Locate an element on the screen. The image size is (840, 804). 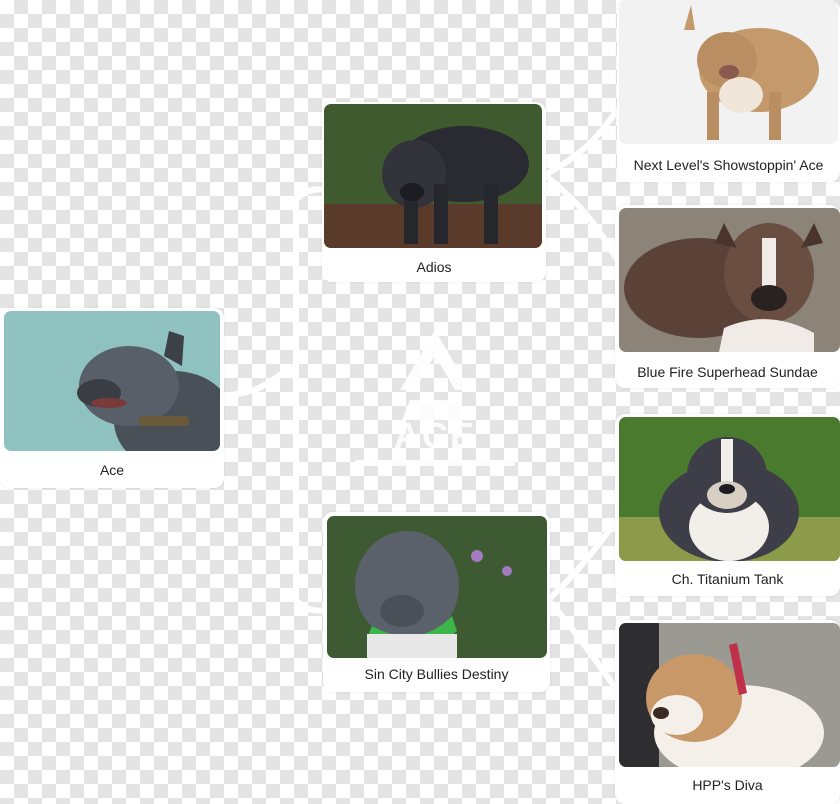
pedigree-card-sire-sire: Next Level's Showstoppin' Ace is located at coordinates (728, 91).